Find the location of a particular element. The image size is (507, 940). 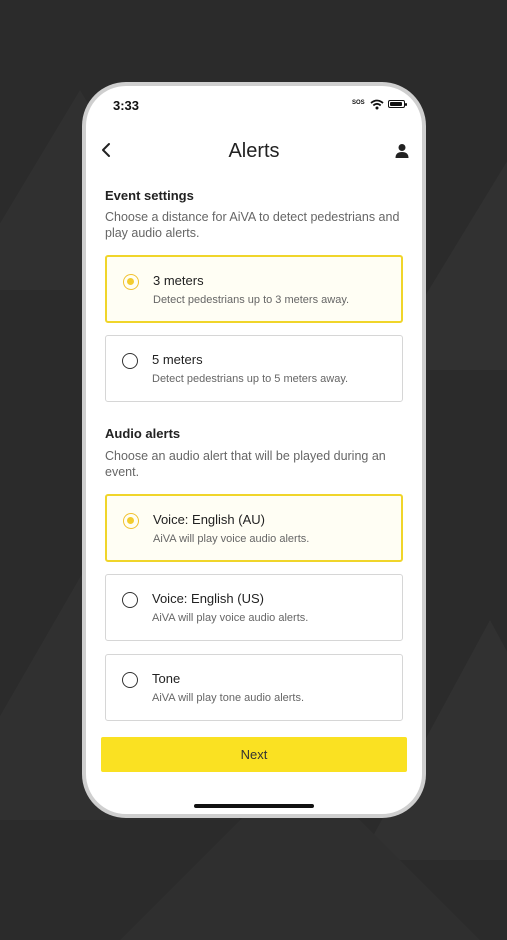

status-bar: 3:33 SOS is located at coordinates (254, 106).